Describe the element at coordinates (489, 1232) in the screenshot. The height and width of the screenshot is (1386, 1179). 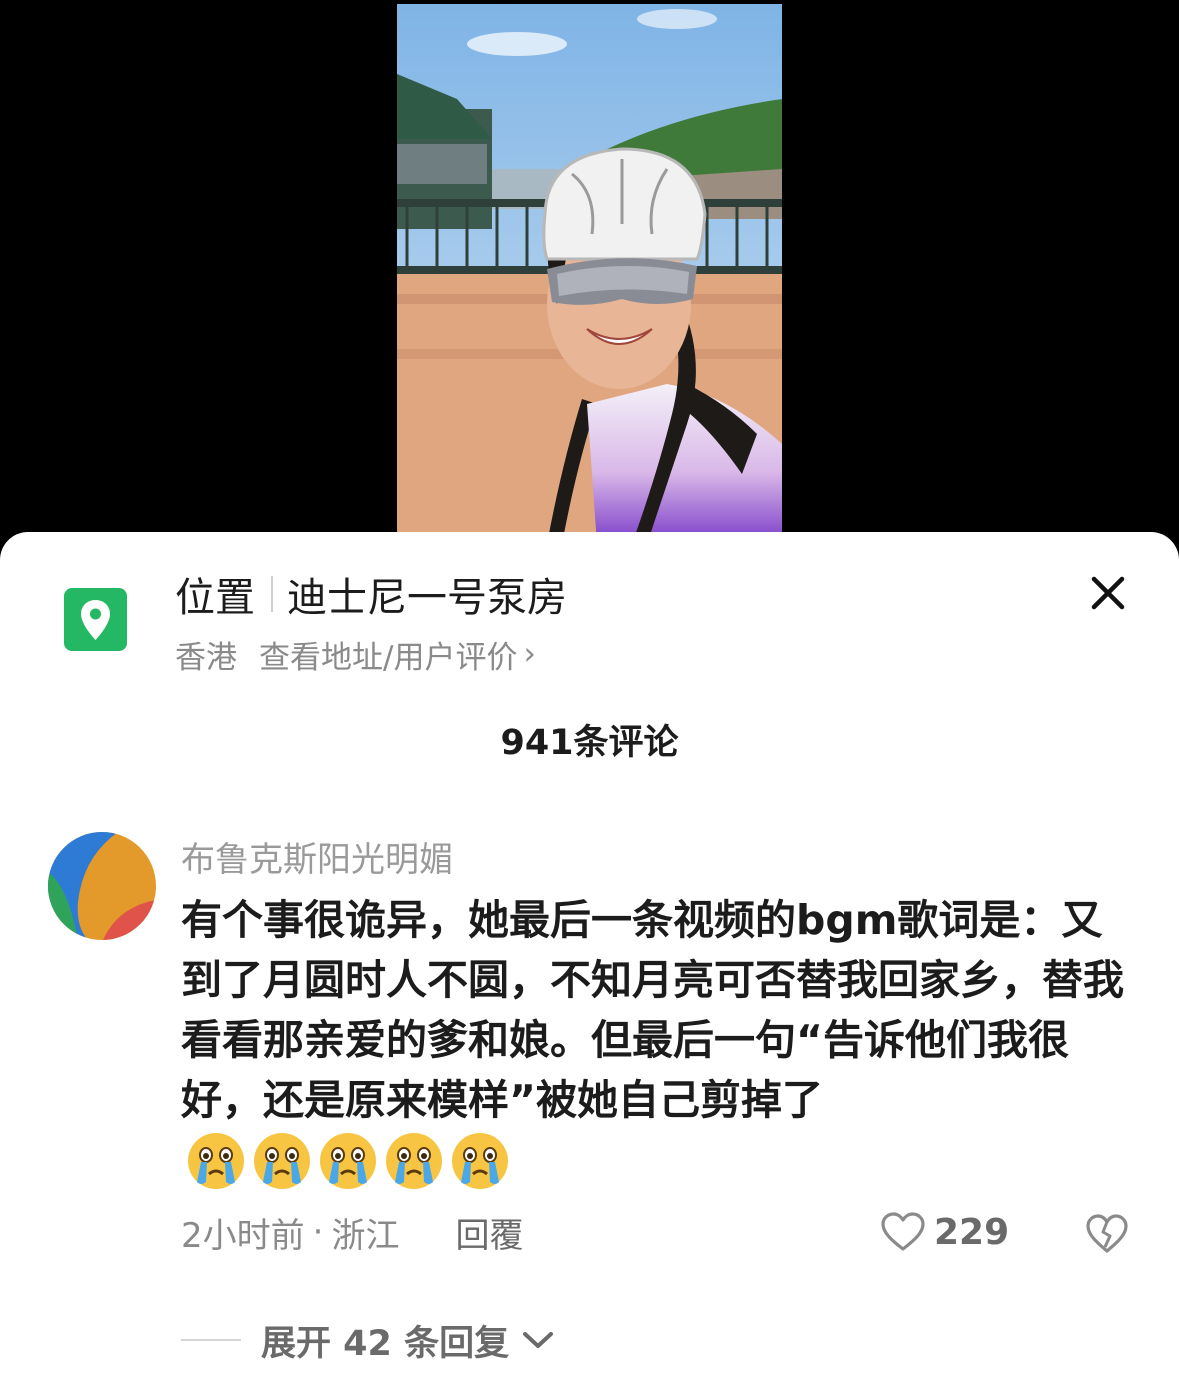
I see `reply-button: 回覆` at that location.